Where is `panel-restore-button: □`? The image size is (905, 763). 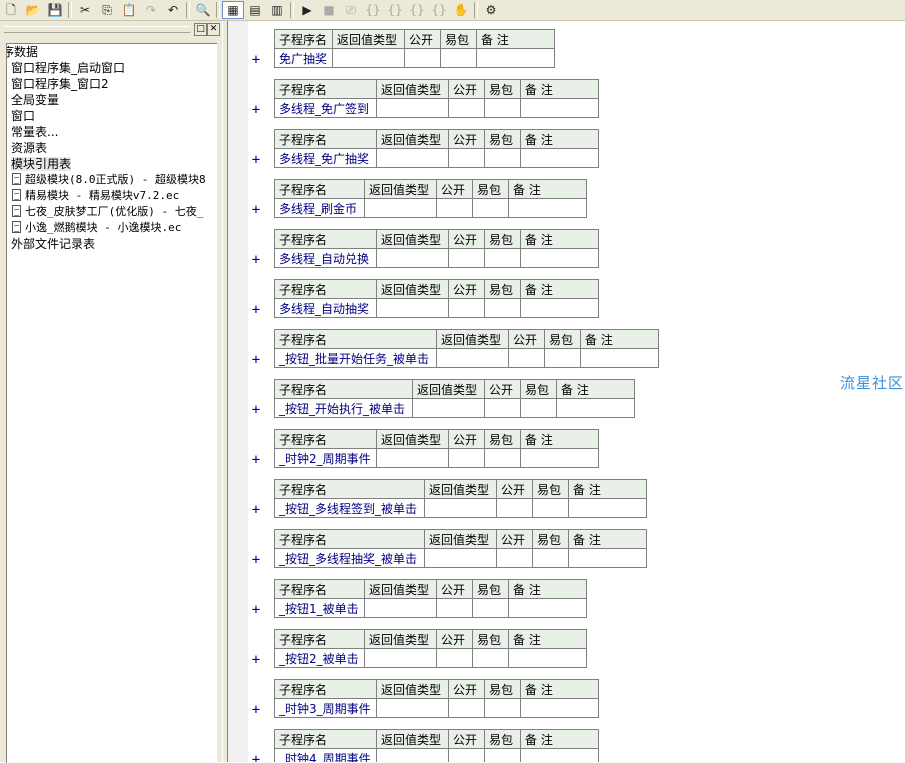 panel-restore-button: □ is located at coordinates (200, 29).